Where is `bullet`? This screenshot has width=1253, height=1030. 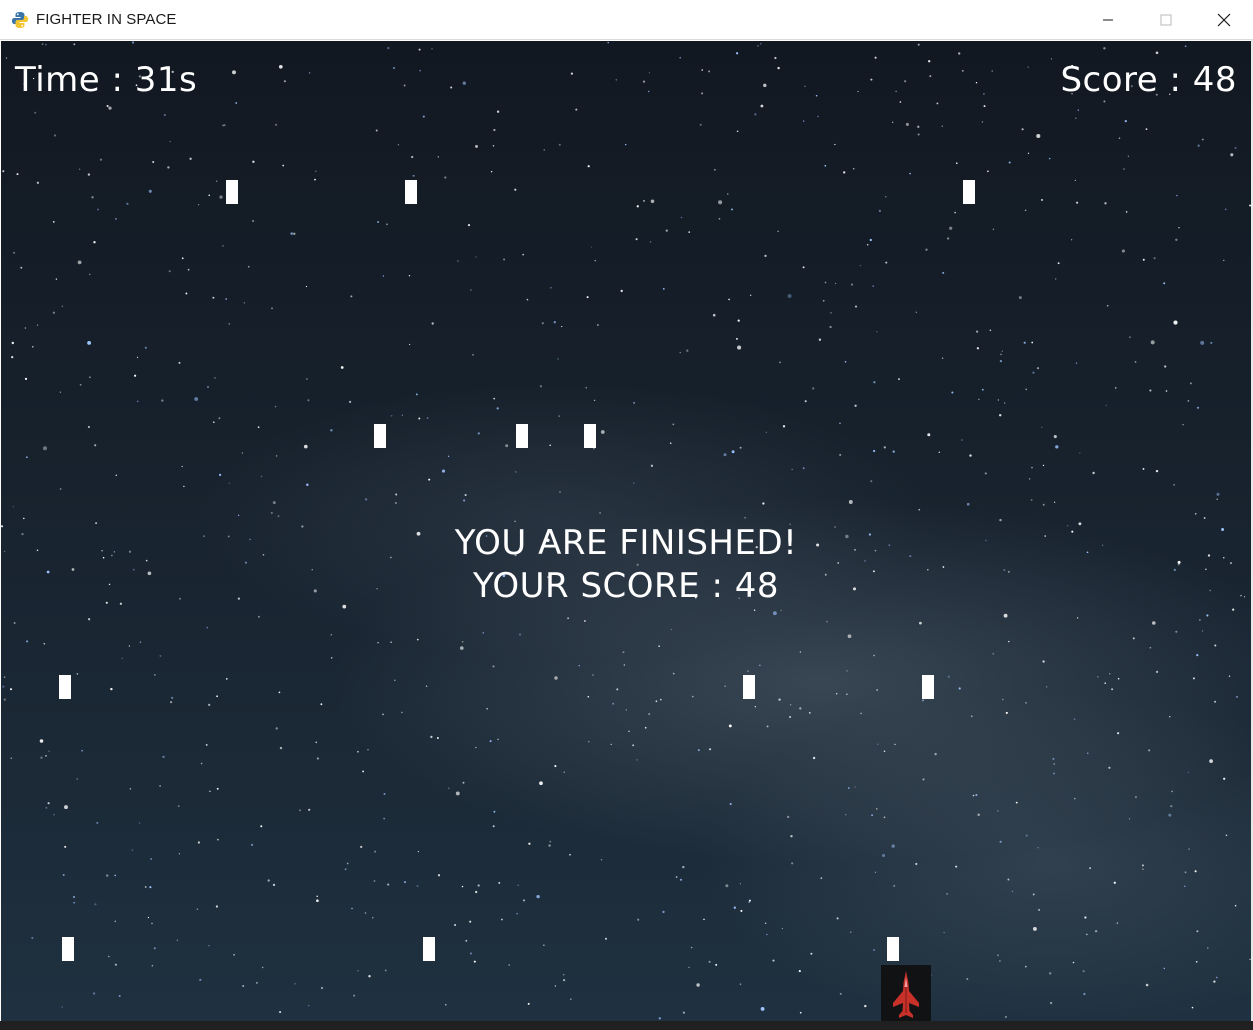 bullet is located at coordinates (232, 192).